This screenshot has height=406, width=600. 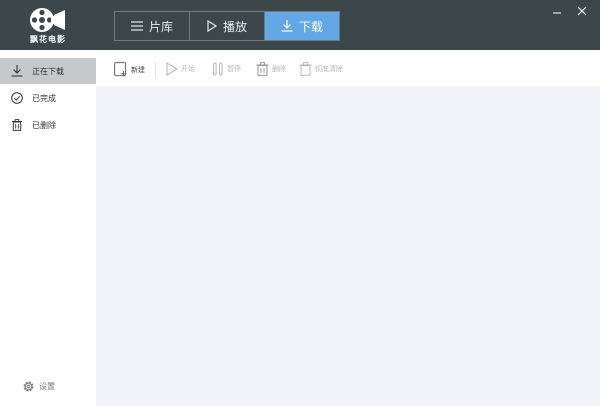 I want to click on pause-button: 暂停, so click(x=226, y=69).